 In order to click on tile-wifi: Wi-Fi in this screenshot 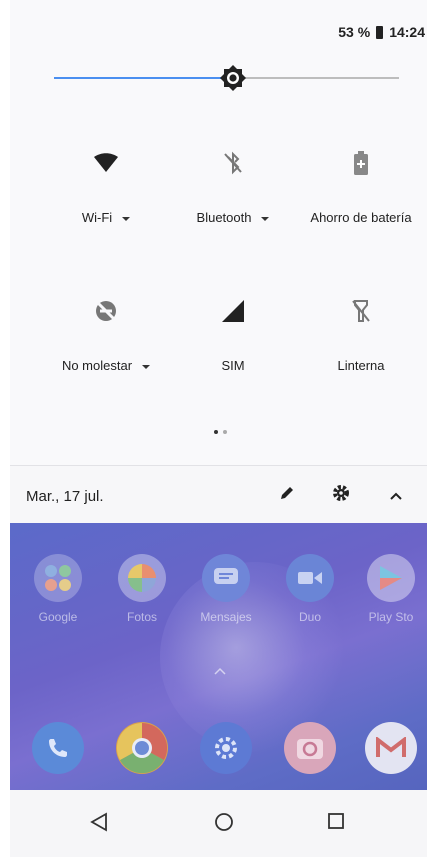, I will do `click(106, 186)`.